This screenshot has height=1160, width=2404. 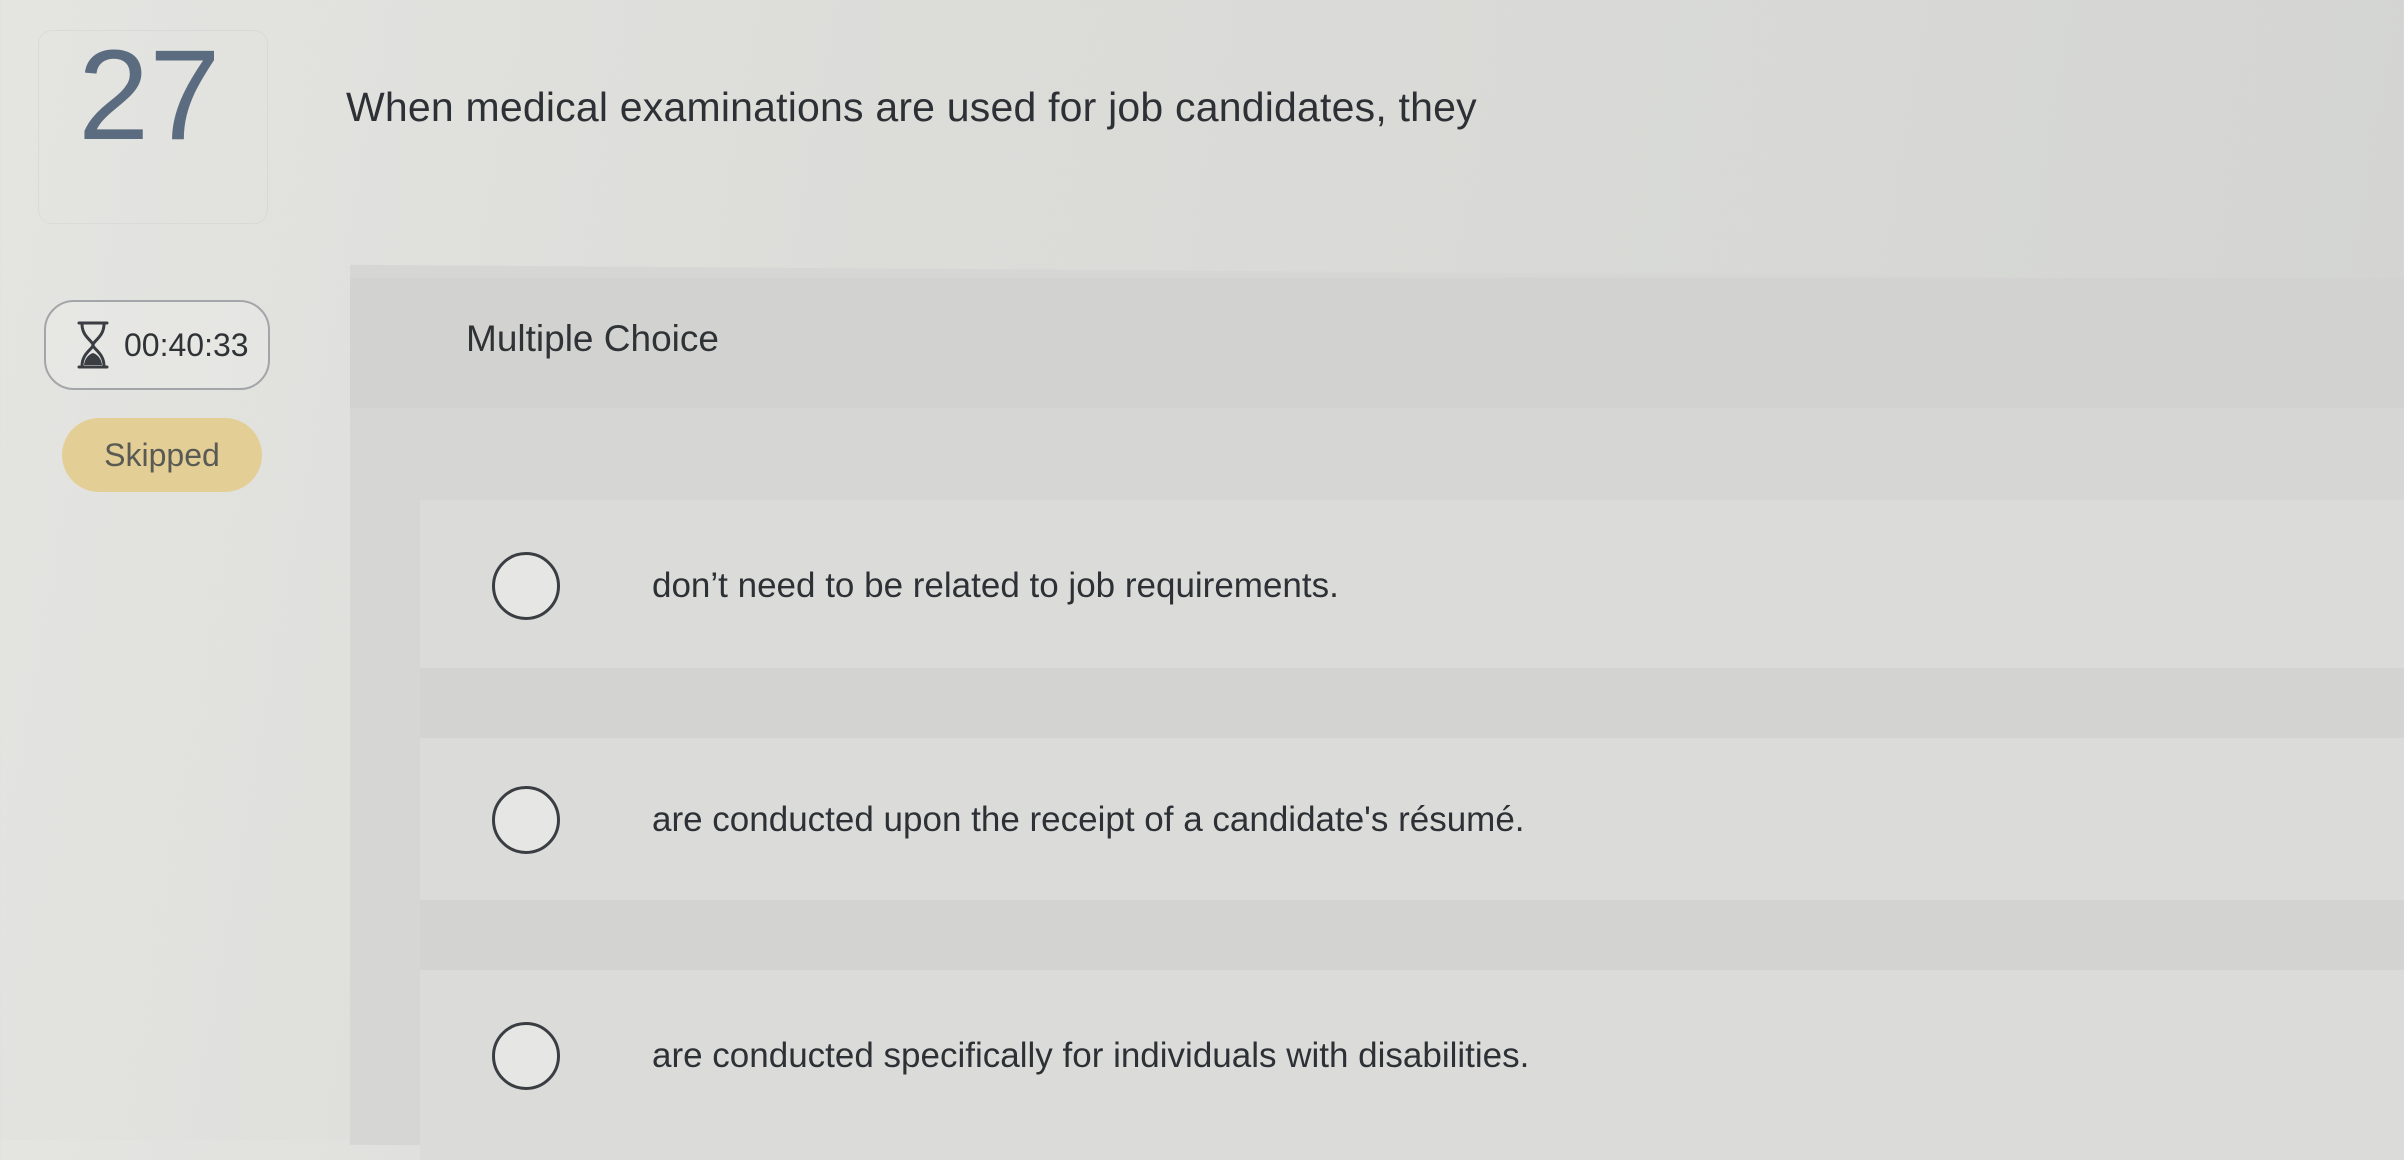 What do you see at coordinates (93, 345) in the screenshot?
I see `hourglass-icon` at bounding box center [93, 345].